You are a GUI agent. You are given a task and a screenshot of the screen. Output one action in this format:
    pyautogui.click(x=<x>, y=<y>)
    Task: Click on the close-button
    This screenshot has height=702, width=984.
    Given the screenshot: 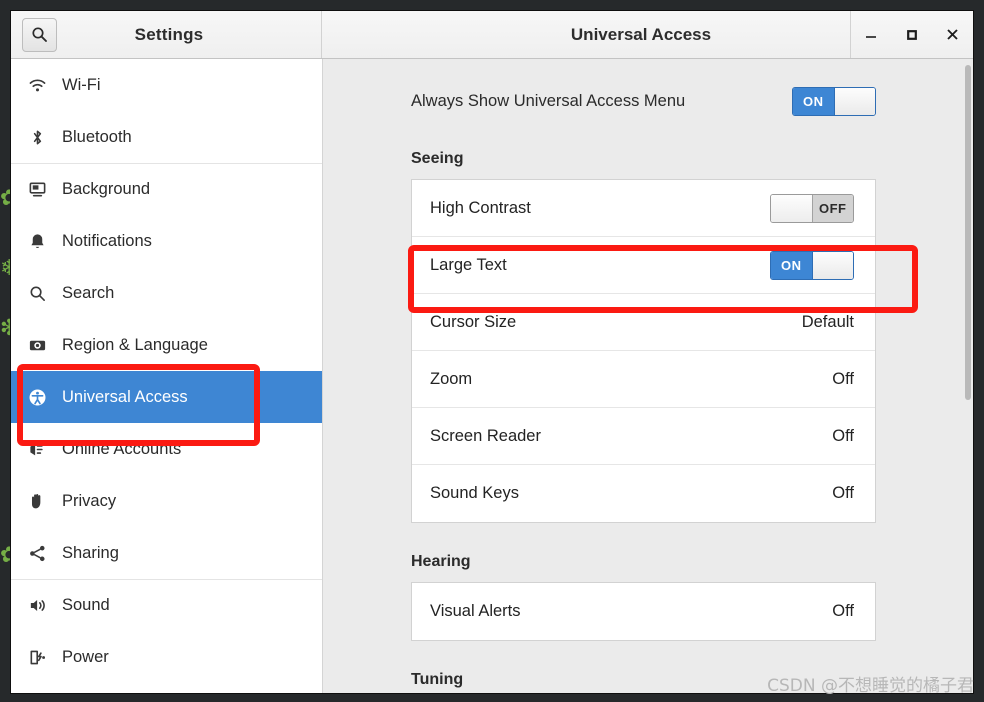 What is the action you would take?
    pyautogui.click(x=953, y=35)
    